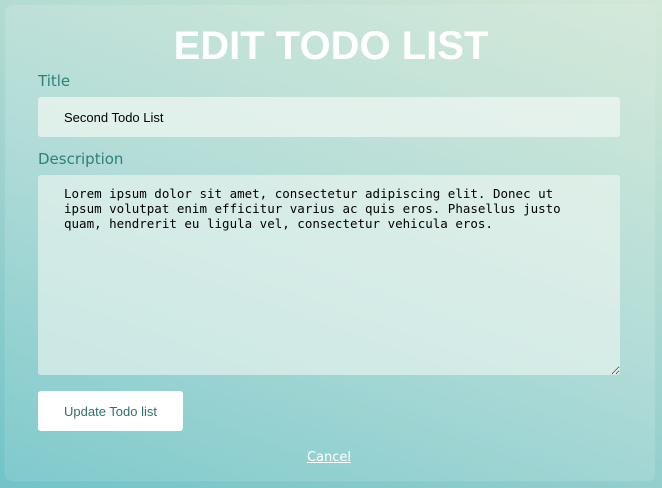 This screenshot has height=488, width=662. What do you see at coordinates (329, 457) in the screenshot?
I see `cancel-link: Cancel` at bounding box center [329, 457].